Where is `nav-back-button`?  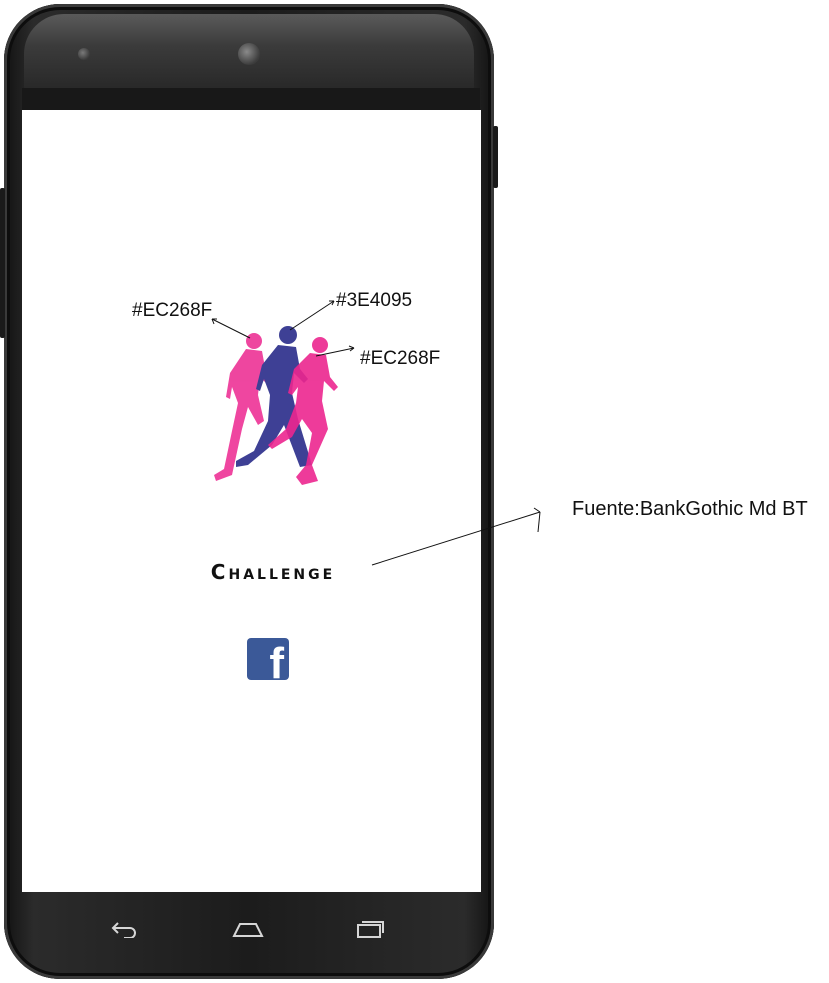
nav-back-button is located at coordinates (124, 929).